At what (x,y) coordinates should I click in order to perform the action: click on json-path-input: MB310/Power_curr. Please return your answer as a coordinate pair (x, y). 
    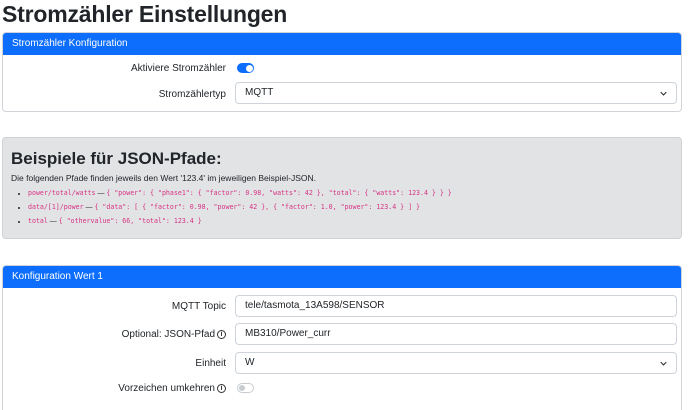
    Looking at the image, I should click on (456, 334).